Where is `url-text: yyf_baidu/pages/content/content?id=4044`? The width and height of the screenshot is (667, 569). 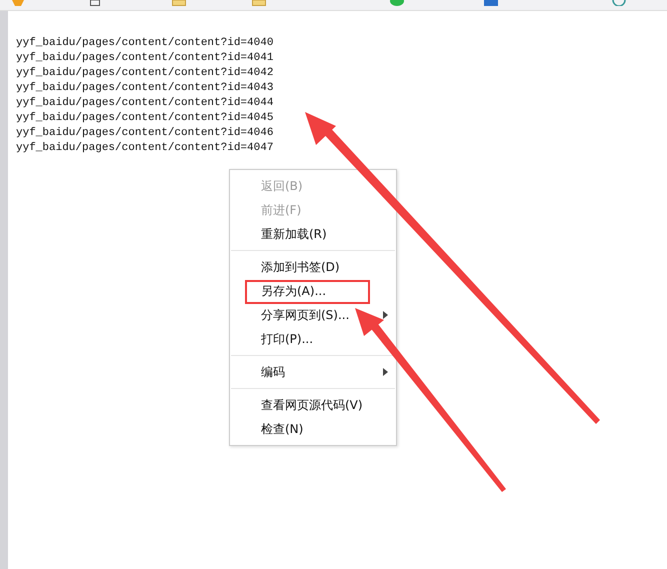 url-text: yyf_baidu/pages/content/content?id=4044 is located at coordinates (145, 103).